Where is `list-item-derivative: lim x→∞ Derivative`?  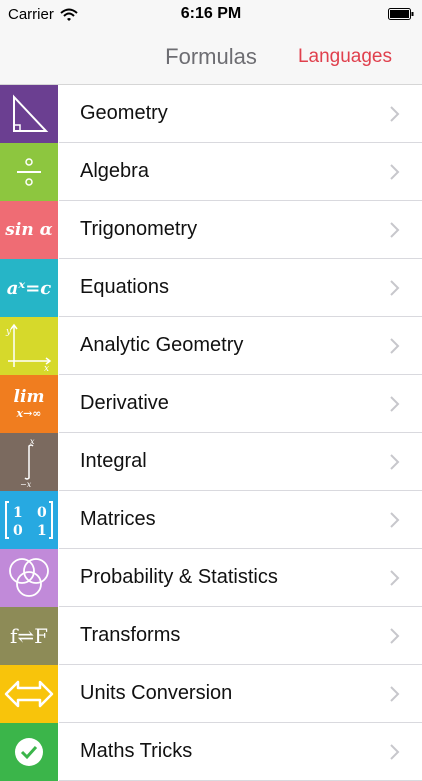 list-item-derivative: lim x→∞ Derivative is located at coordinates (211, 404).